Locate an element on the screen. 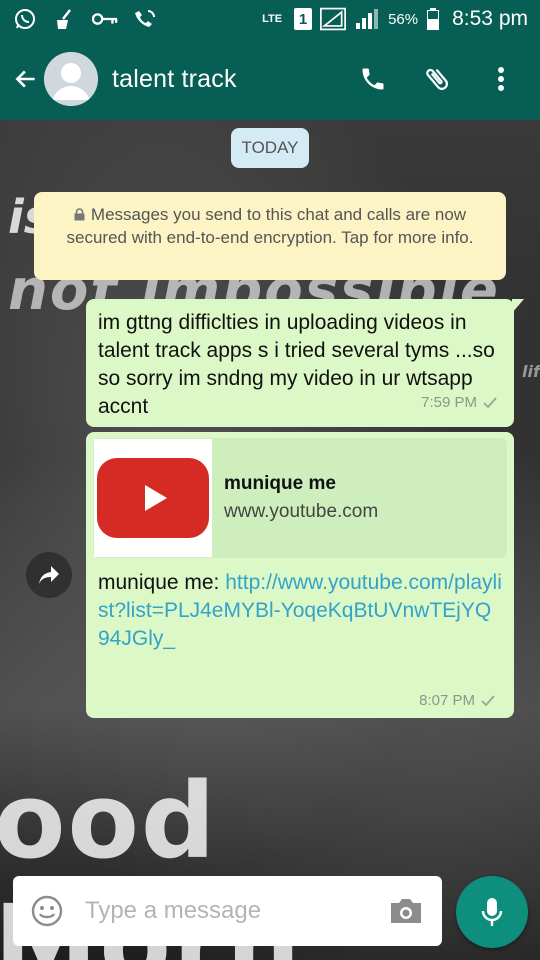 This screenshot has width=540, height=960. message-time: 8:07 PM is located at coordinates (447, 700).